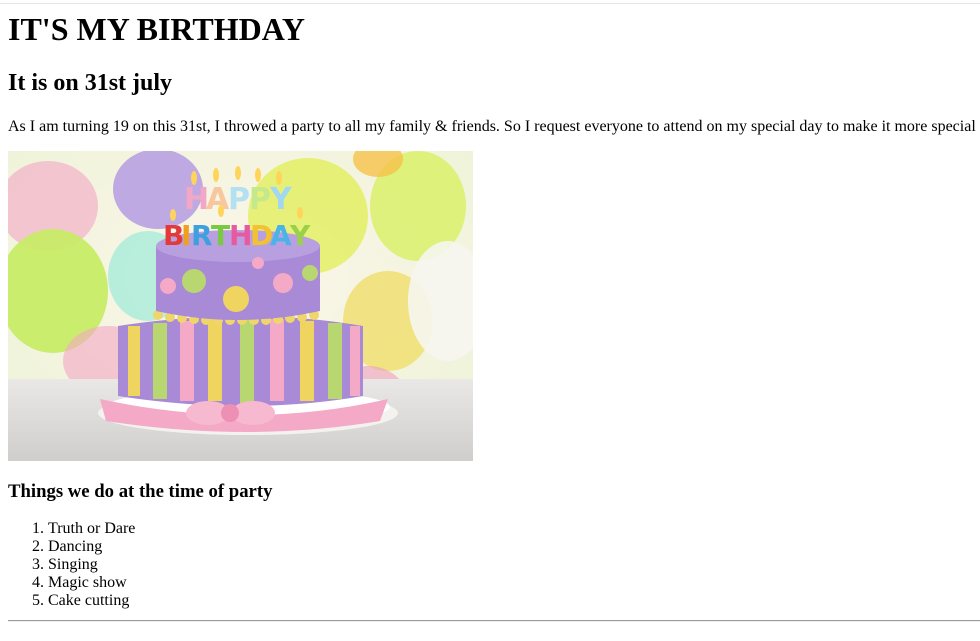 The height and width of the screenshot is (641, 980). Describe the element at coordinates (91, 529) in the screenshot. I see `list-item: Truth or Dare` at that location.